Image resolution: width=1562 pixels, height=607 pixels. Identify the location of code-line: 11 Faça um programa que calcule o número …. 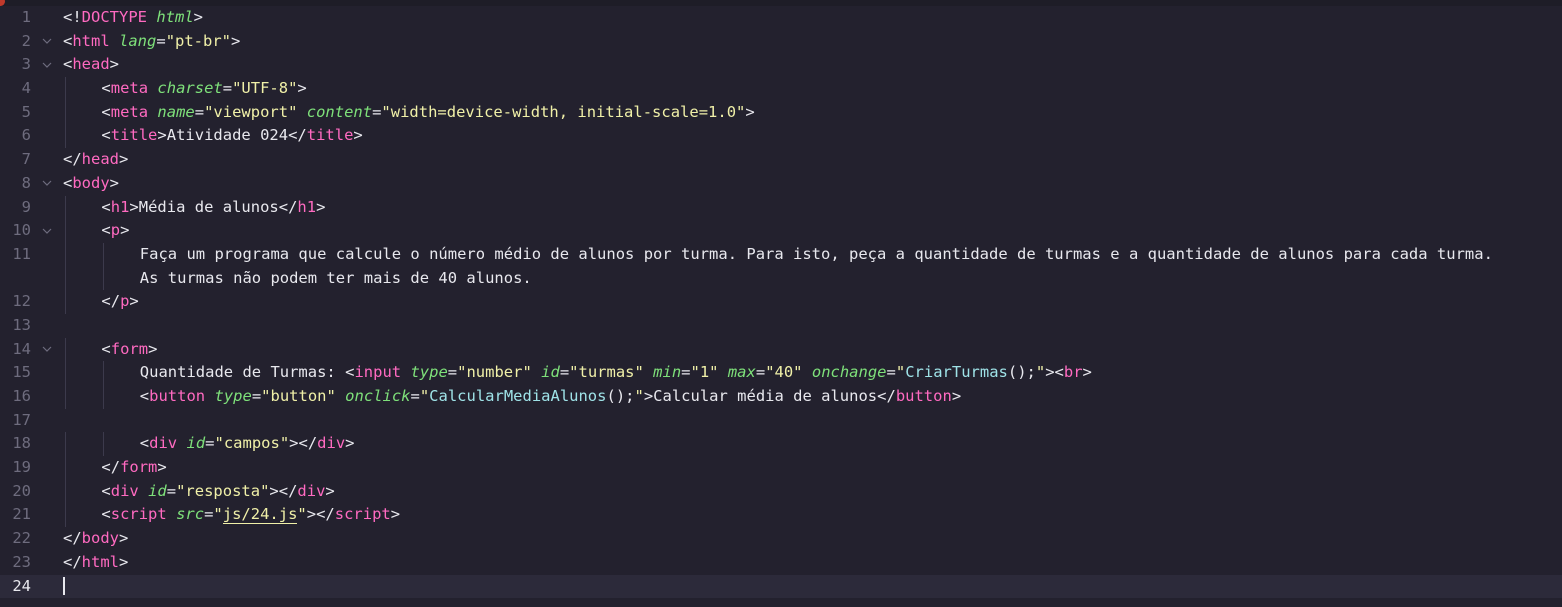
(781, 254).